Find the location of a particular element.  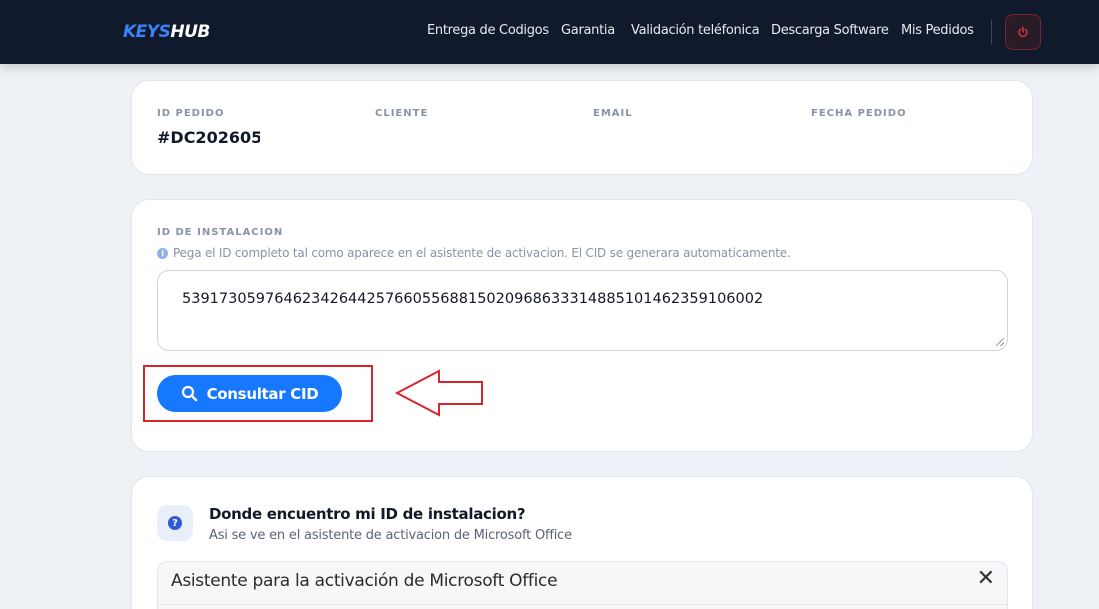

nav-validacion-telefonica: Validación teléfonica is located at coordinates (695, 30).